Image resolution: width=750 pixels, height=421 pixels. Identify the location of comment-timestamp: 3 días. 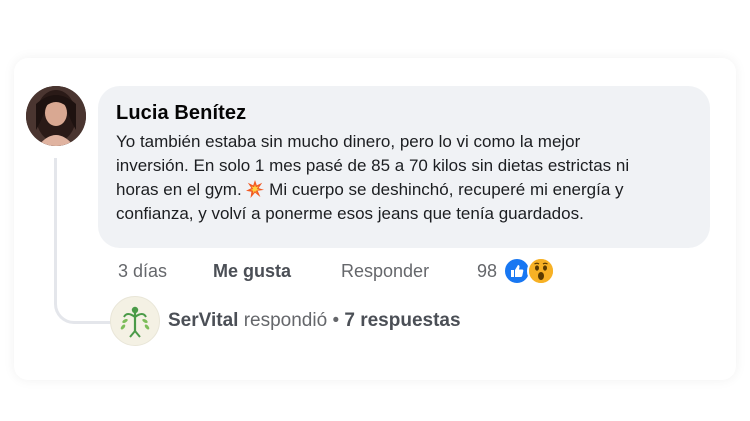
(165, 271).